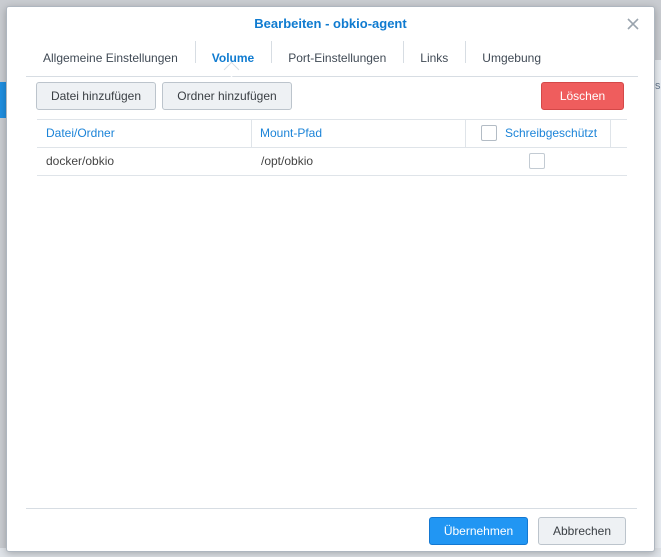 This screenshot has height=557, width=661. I want to click on tab-general-settings: Allgemeine Einstellungen, so click(110, 58).